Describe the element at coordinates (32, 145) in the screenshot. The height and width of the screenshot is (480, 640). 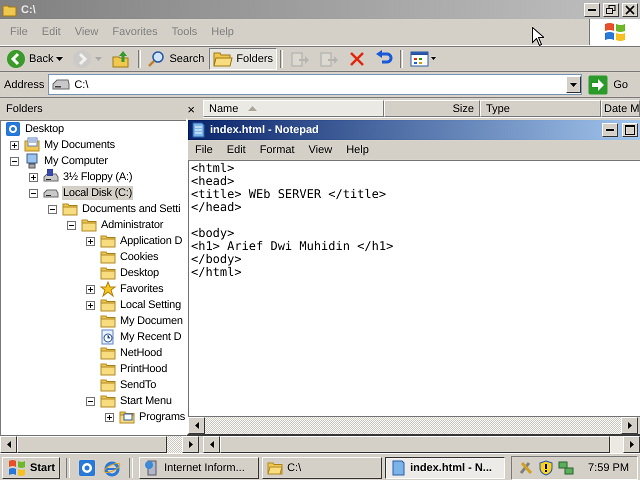
I see `documents-folder-icon` at that location.